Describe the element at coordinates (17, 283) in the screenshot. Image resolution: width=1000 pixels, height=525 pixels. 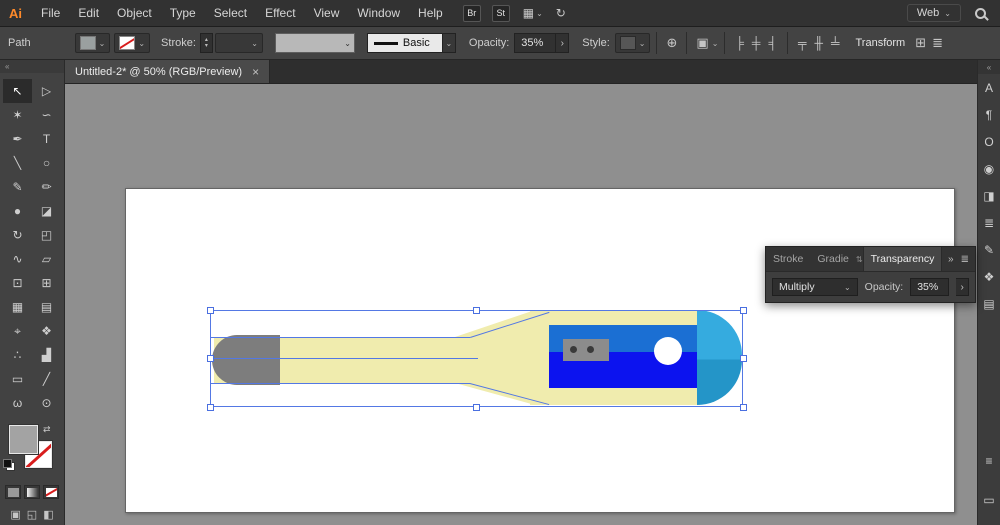
I see `shape-builder-tool: ⊡` at that location.